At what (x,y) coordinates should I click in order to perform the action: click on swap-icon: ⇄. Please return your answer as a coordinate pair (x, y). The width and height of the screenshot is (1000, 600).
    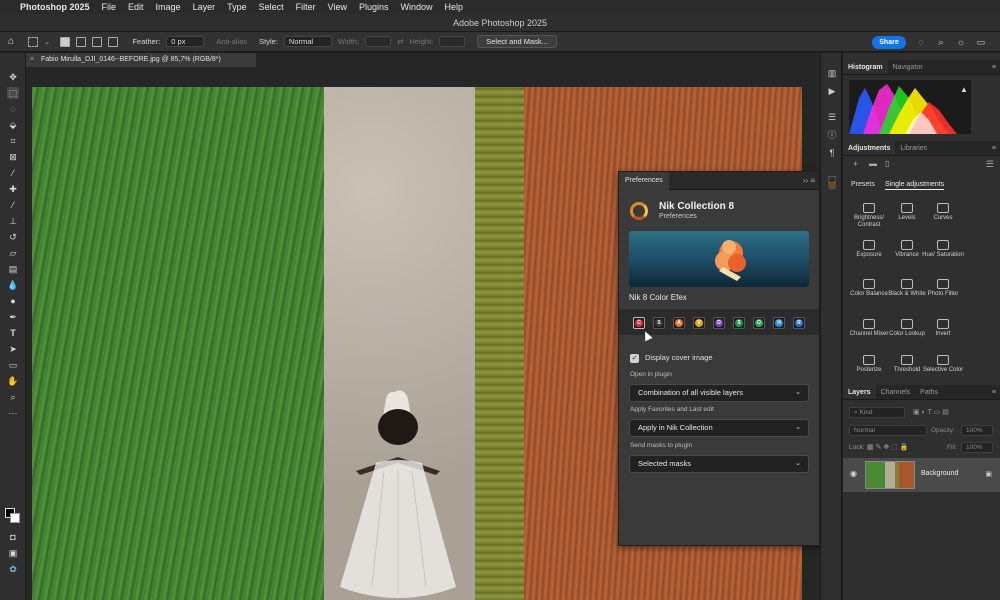
    Looking at the image, I should click on (400, 41).